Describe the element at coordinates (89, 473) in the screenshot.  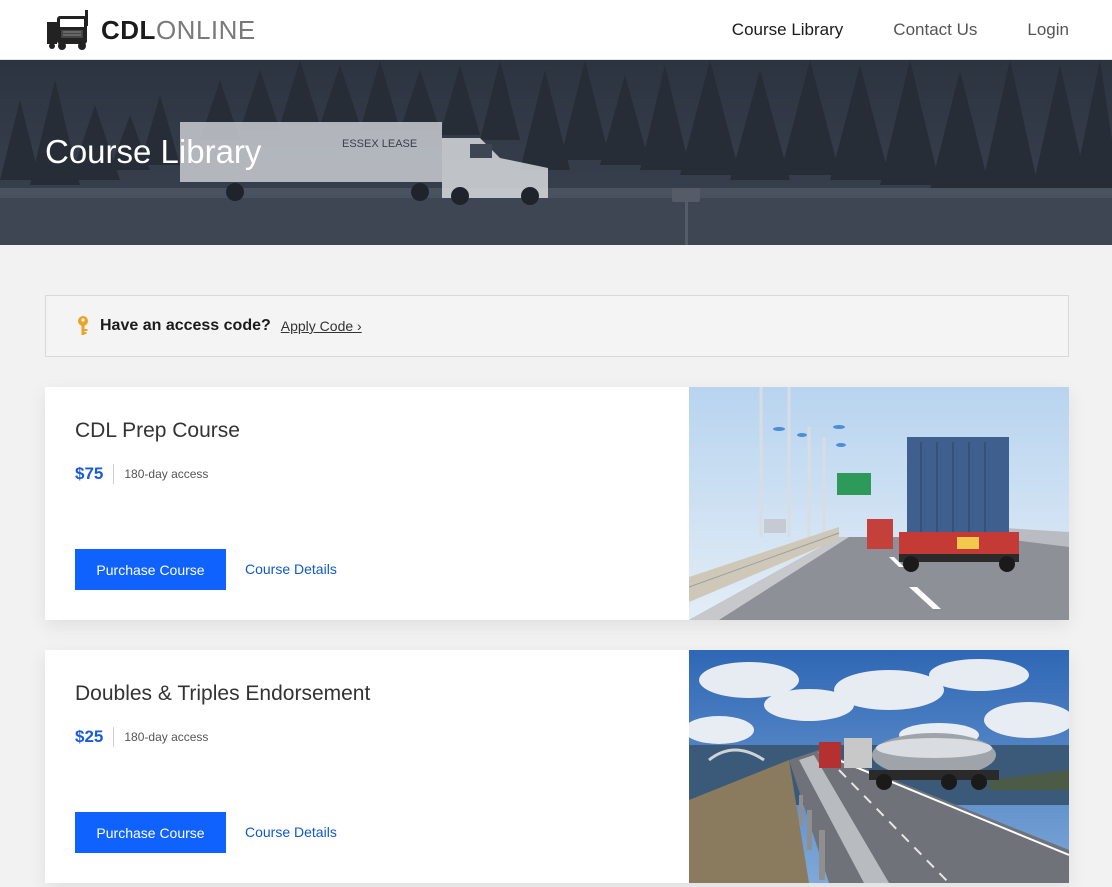
I see `course-price: $75` at that location.